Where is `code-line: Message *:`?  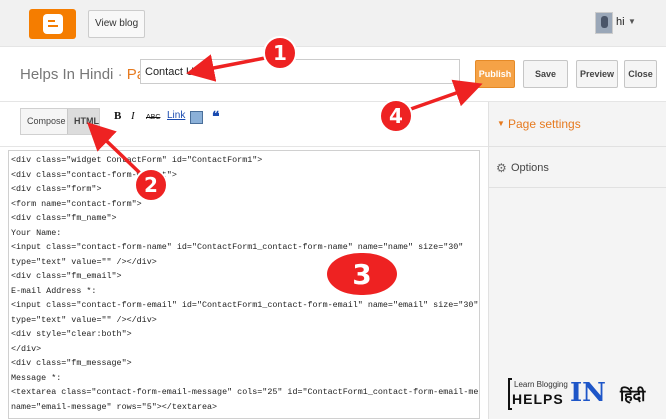 code-line: Message *: is located at coordinates (36, 377).